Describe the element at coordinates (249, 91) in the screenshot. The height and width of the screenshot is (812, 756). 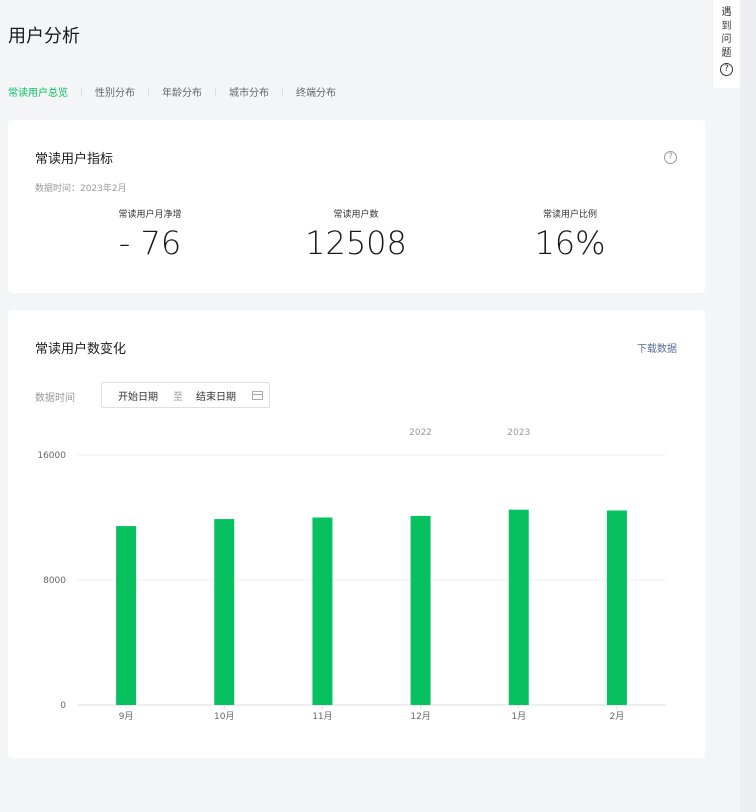
I see `tab-city: 城市分布` at that location.